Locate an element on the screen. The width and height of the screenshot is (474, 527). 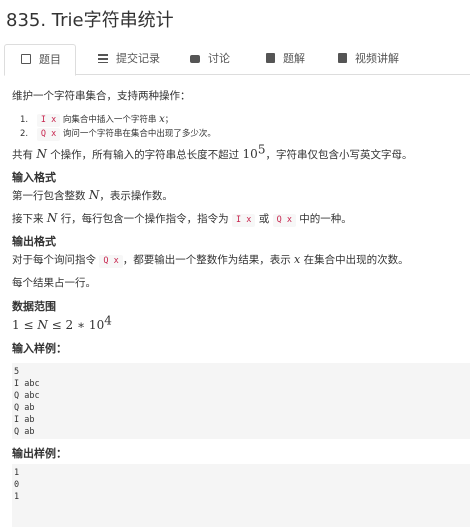
text: ，字符串仅包含小写英文字母。 is located at coordinates (339, 155).